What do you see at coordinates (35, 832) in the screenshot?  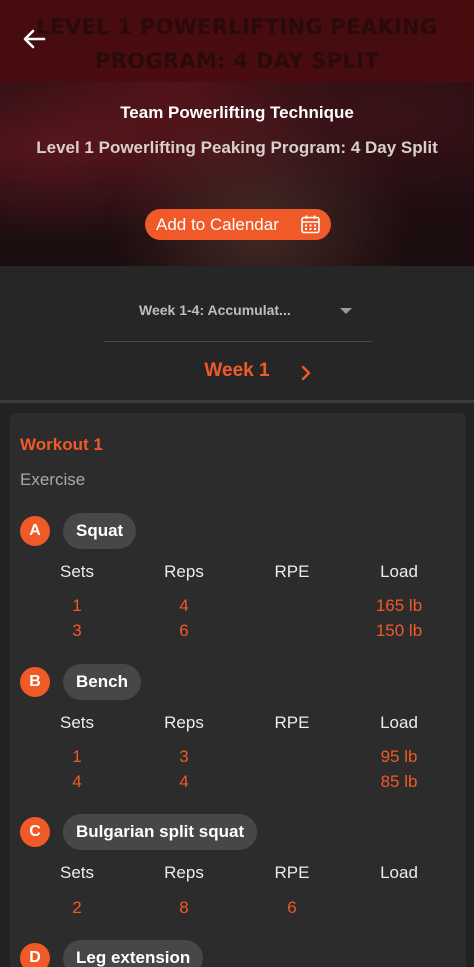 I see `exercise-letter-badge: C` at bounding box center [35, 832].